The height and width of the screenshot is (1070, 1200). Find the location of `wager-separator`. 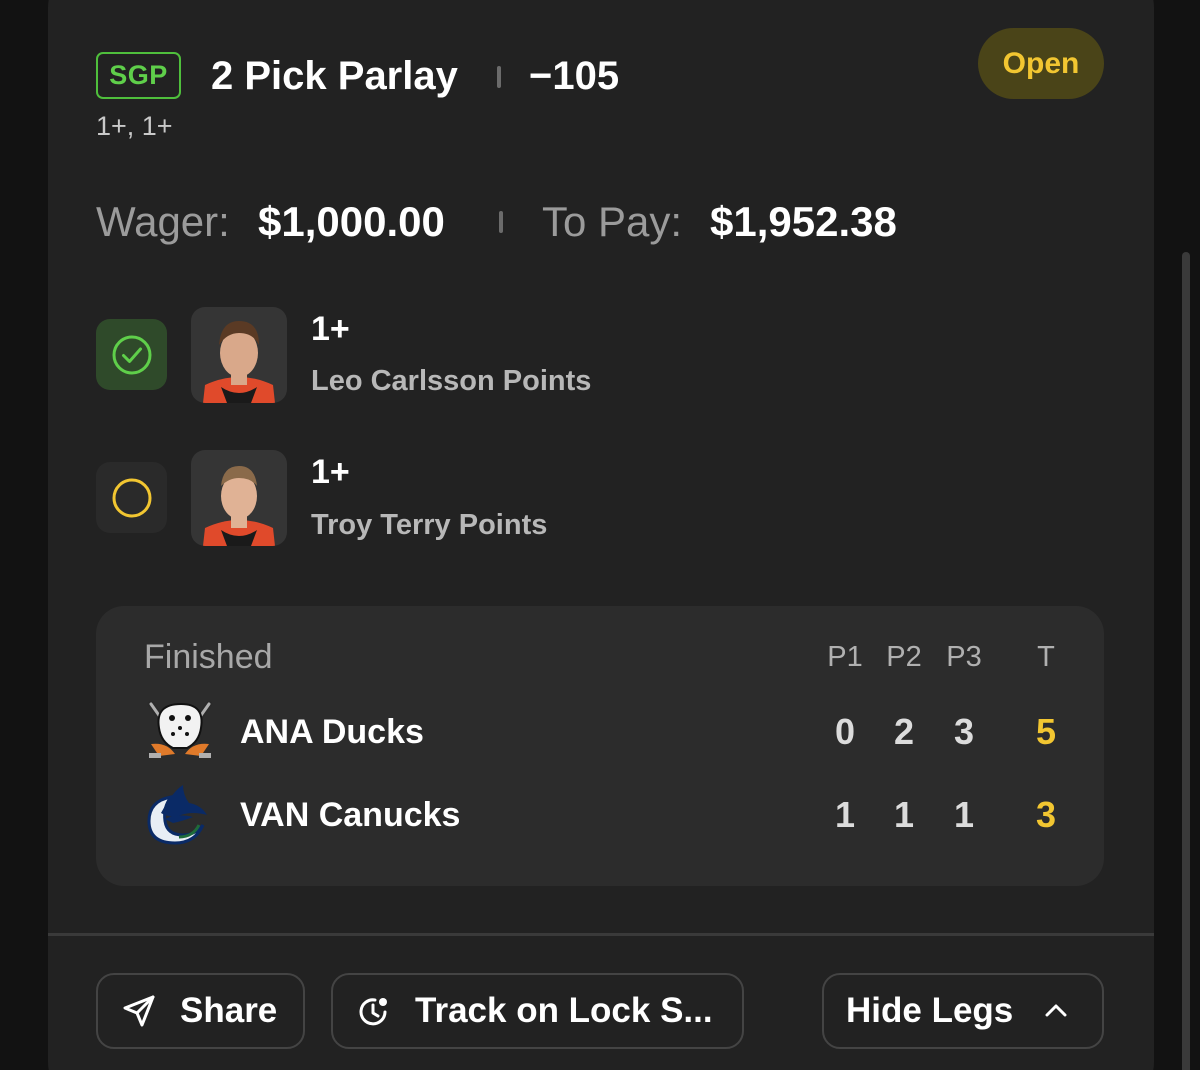

wager-separator is located at coordinates (501, 222).